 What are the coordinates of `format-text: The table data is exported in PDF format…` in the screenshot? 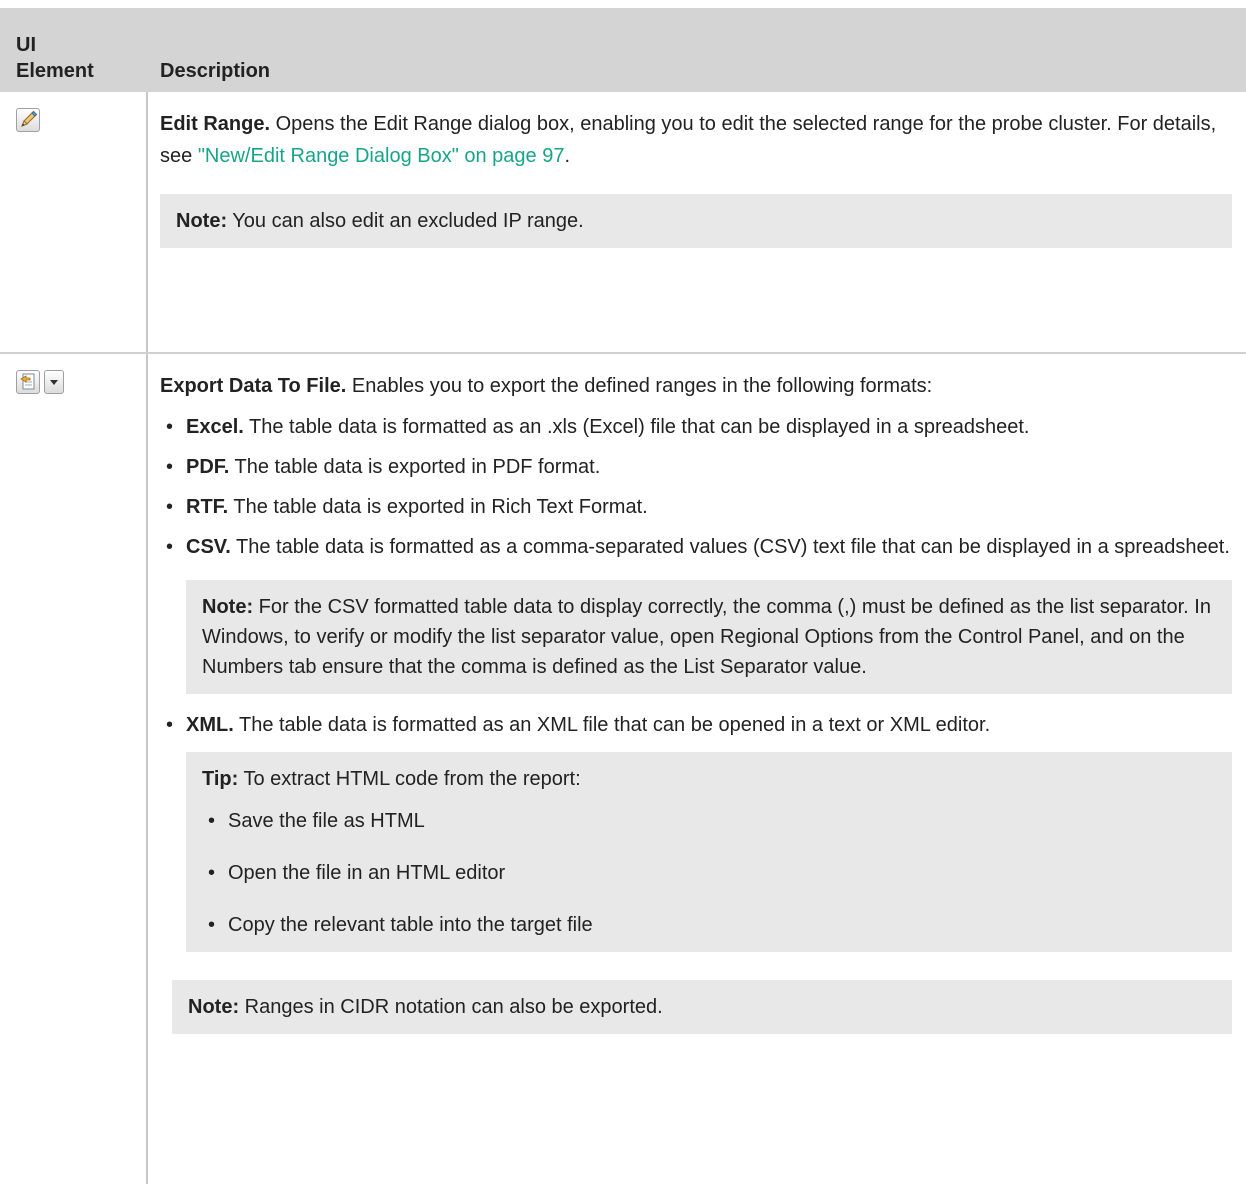 It's located at (415, 467).